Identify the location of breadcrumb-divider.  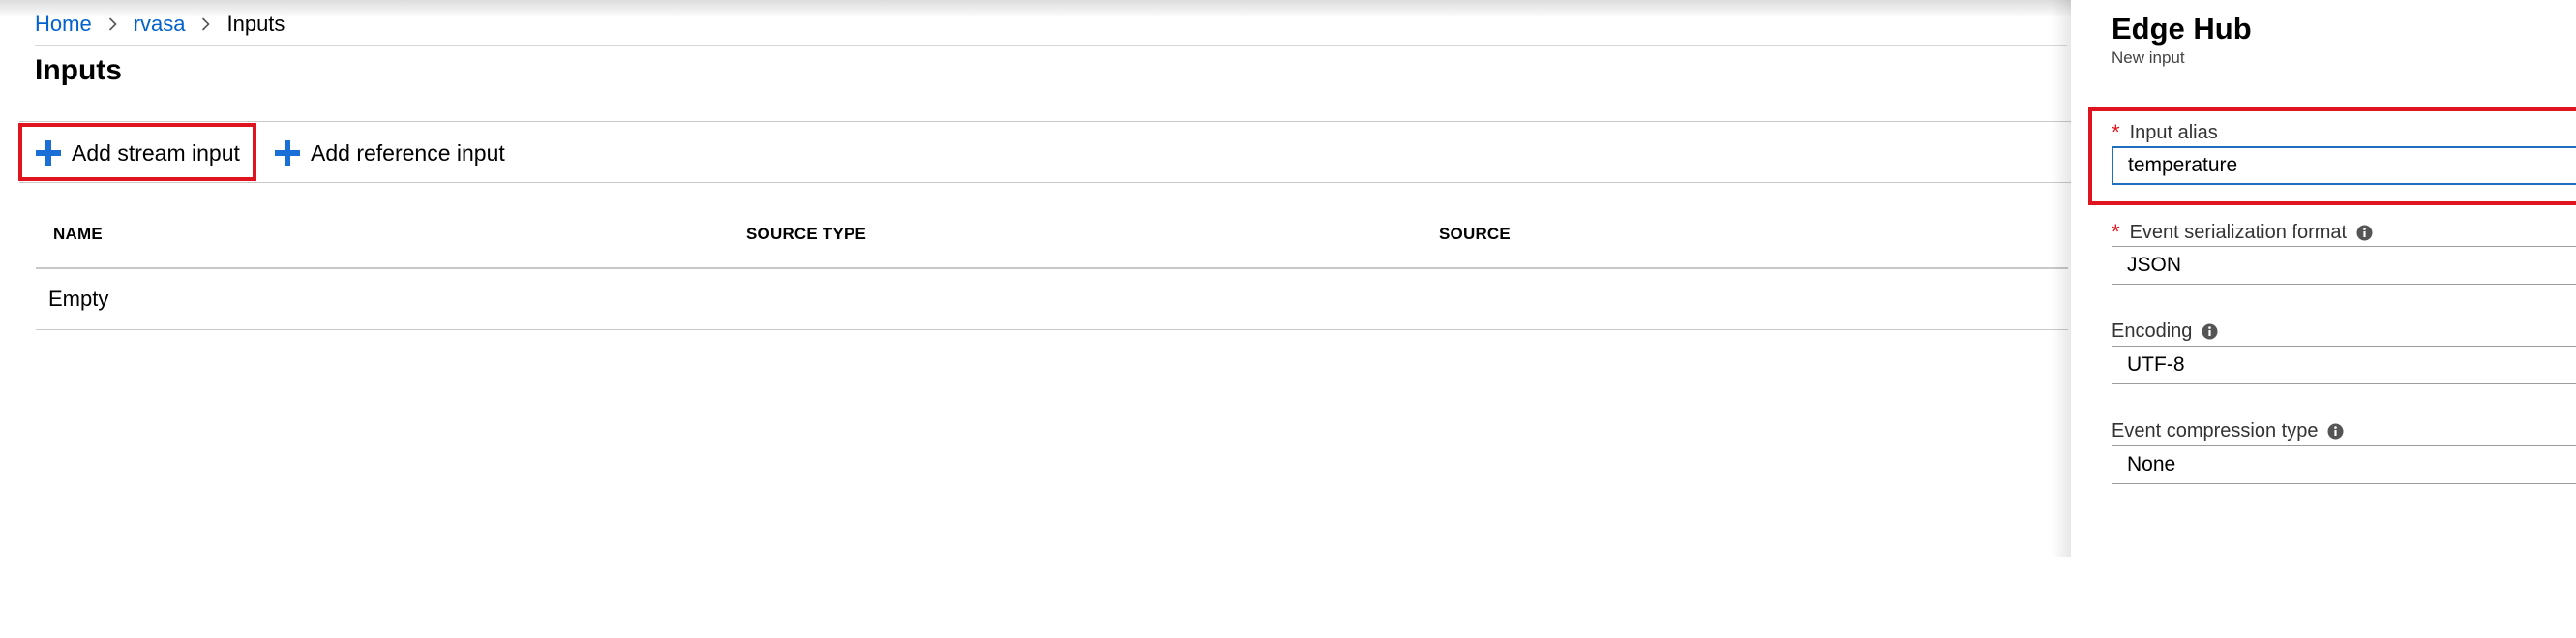
(1051, 45).